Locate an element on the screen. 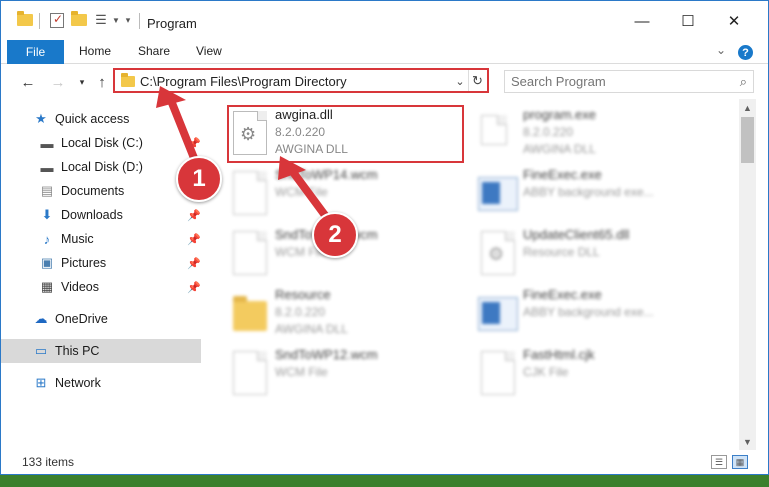 The height and width of the screenshot is (487, 769). sidebar-item-pictures: ▣ Pictures 📌 is located at coordinates (101, 263).